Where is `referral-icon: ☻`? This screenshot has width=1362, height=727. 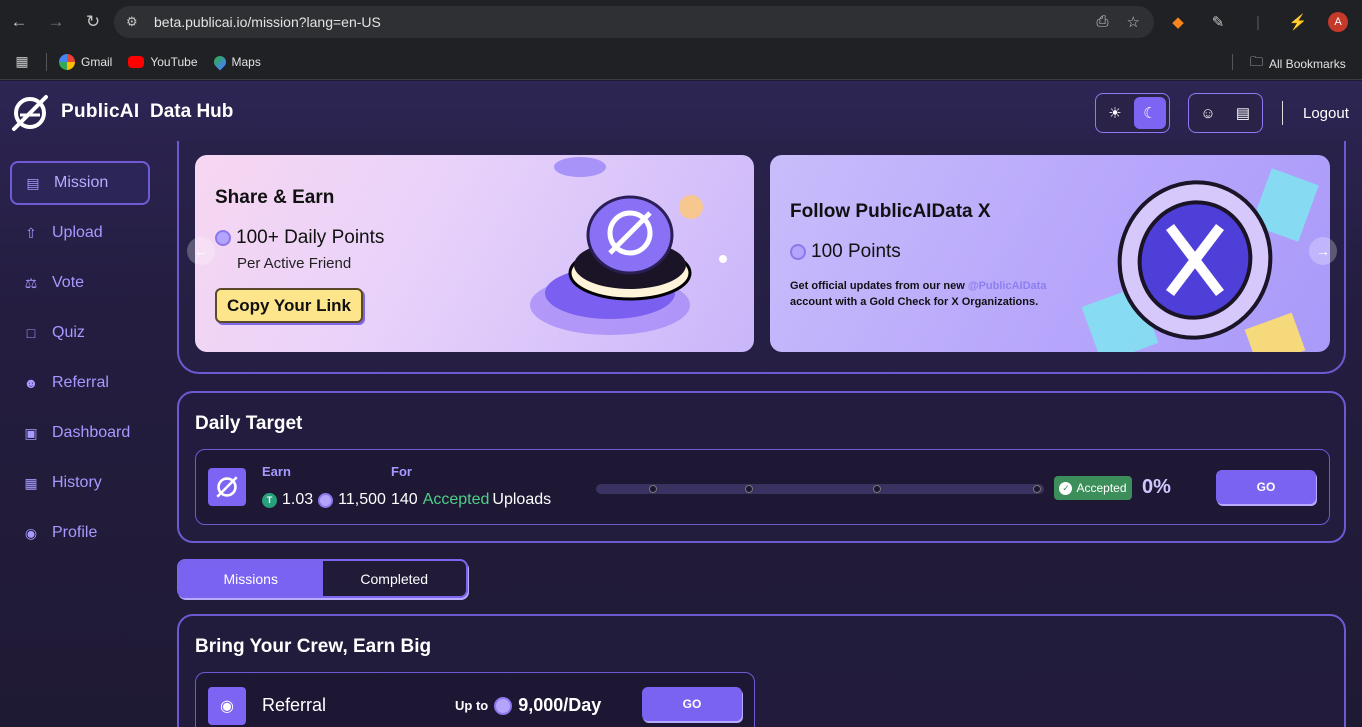 referral-icon: ☻ is located at coordinates (31, 383).